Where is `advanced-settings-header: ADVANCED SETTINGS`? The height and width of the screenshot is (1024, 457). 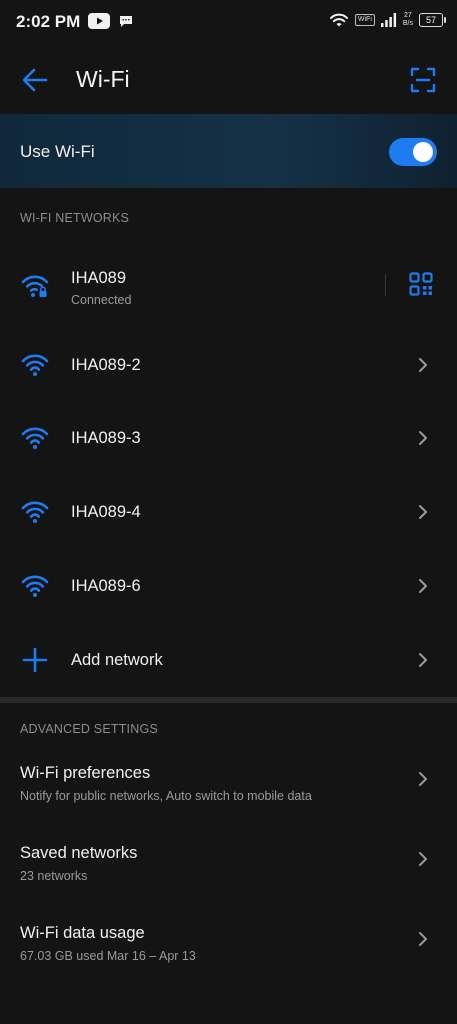 advanced-settings-header: ADVANCED SETTINGS is located at coordinates (89, 729).